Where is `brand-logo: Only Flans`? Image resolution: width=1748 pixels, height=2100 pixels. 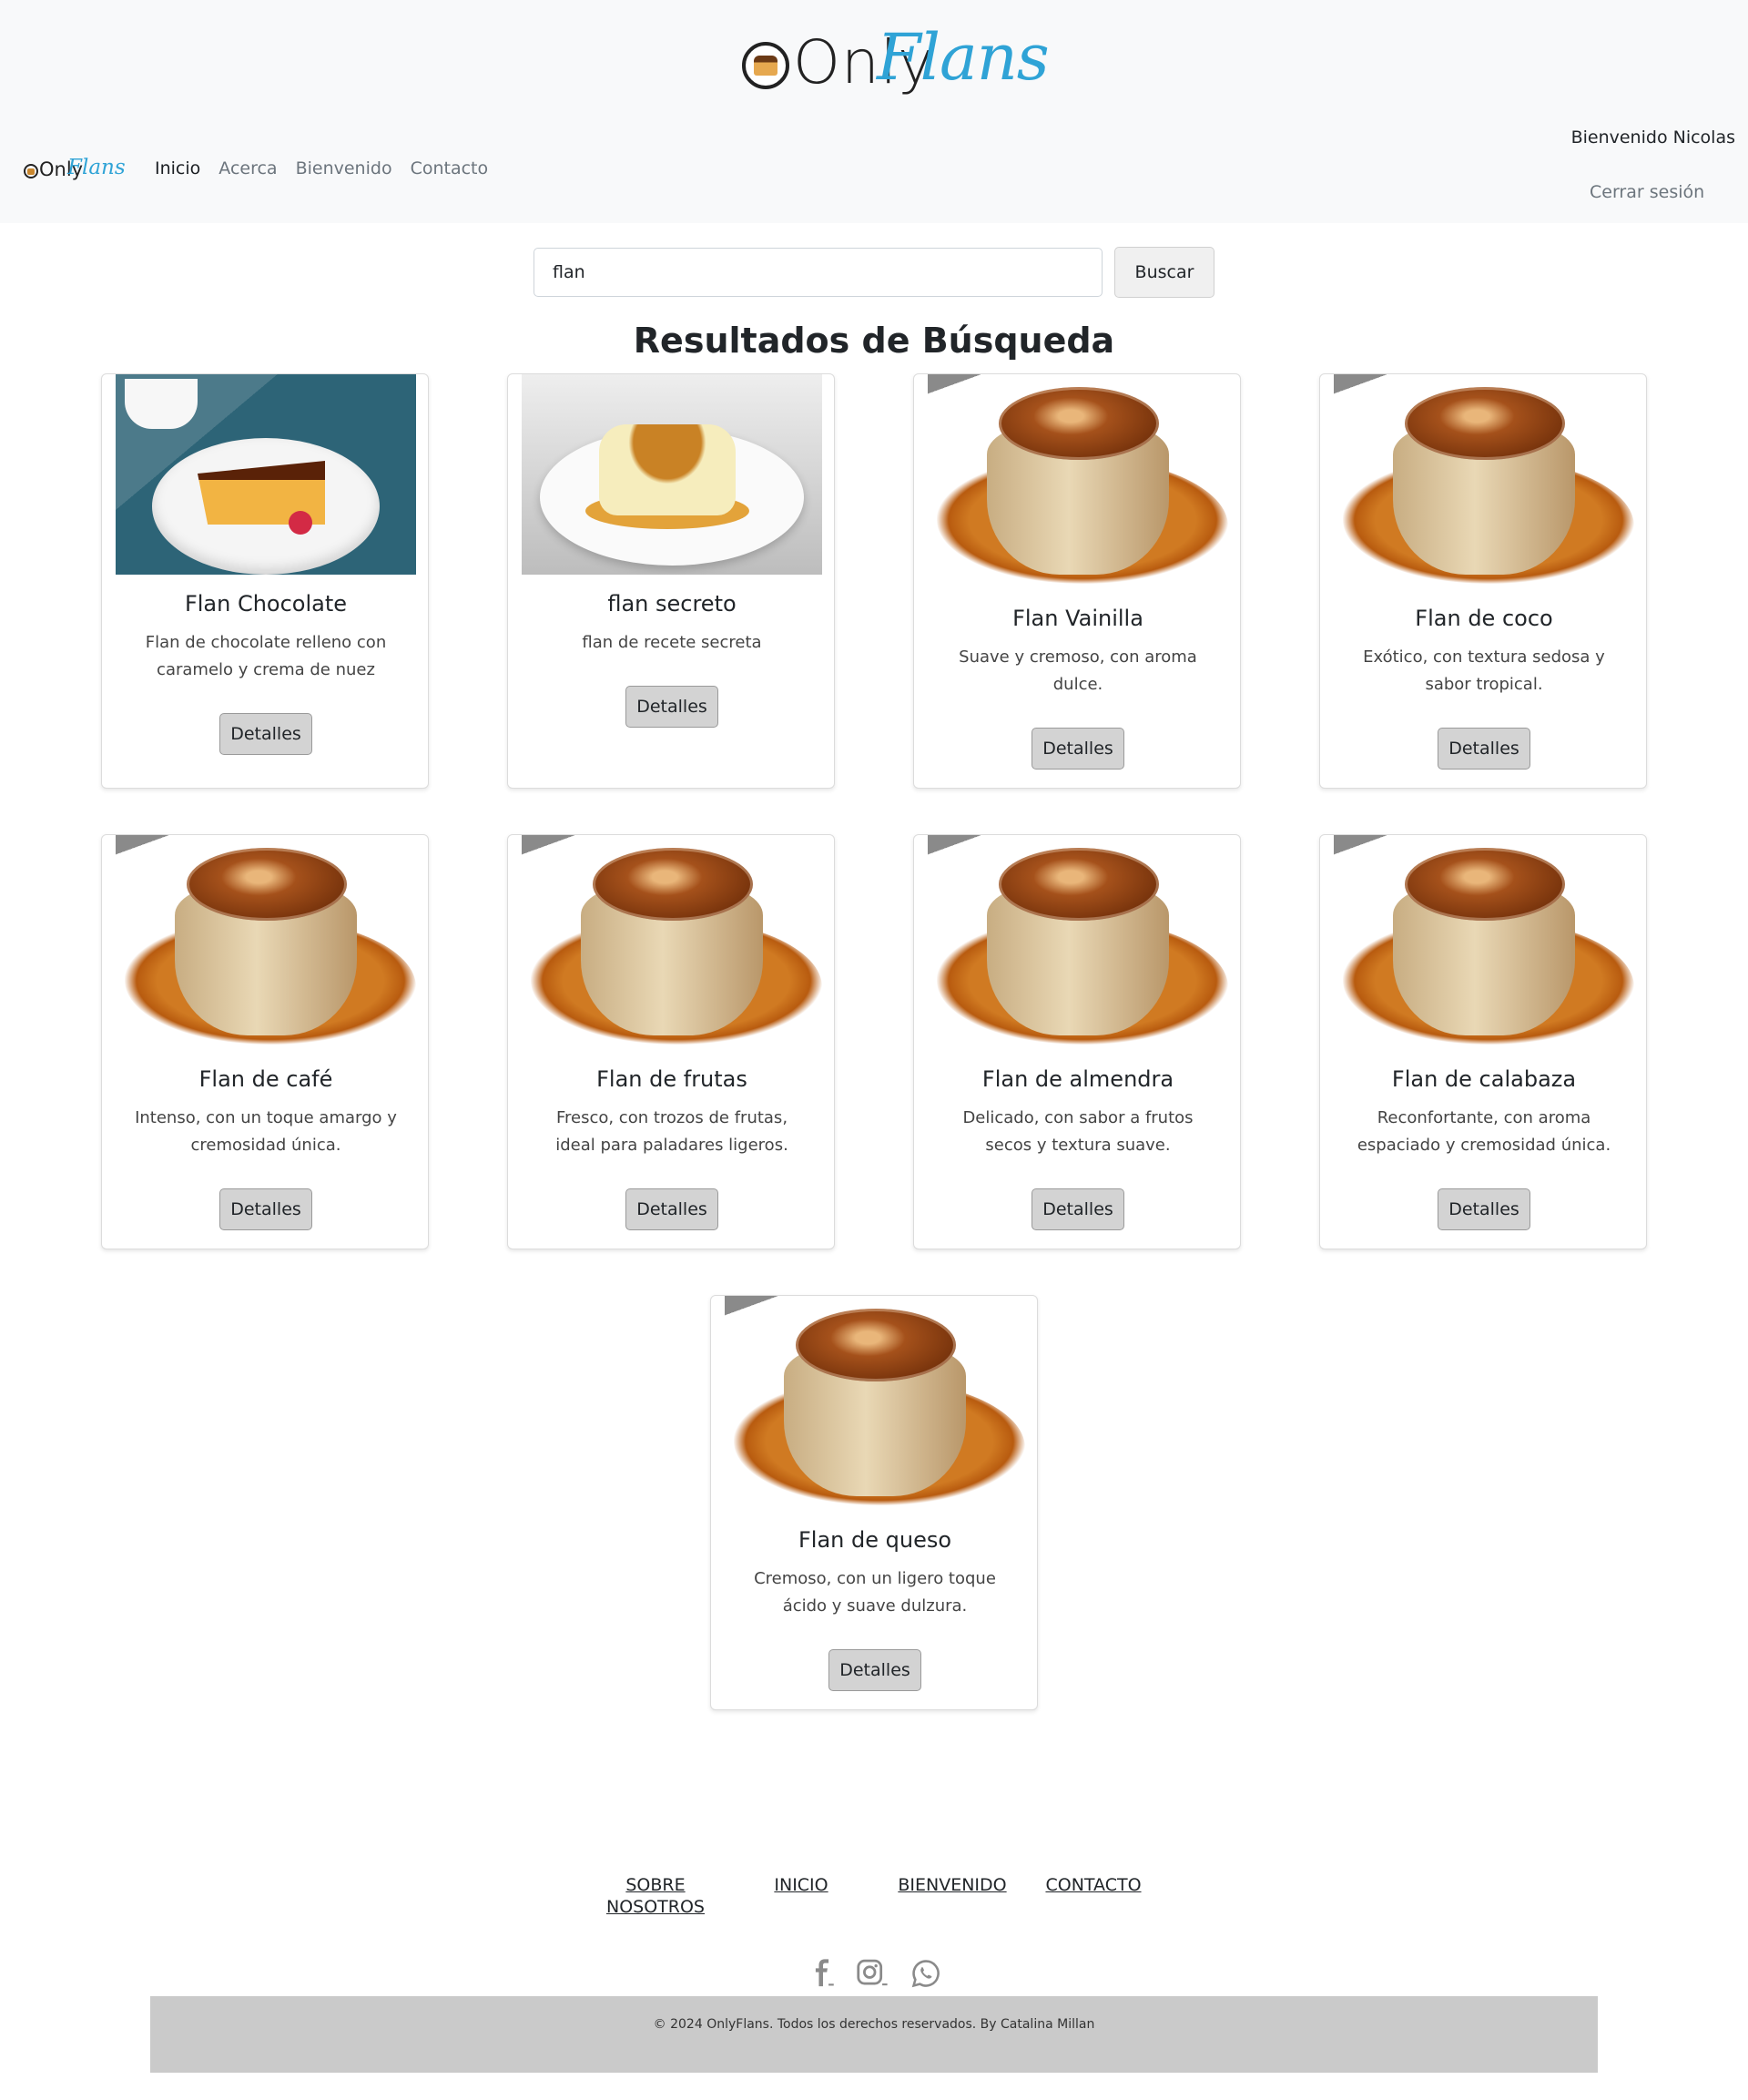 brand-logo: Only Flans is located at coordinates (895, 61).